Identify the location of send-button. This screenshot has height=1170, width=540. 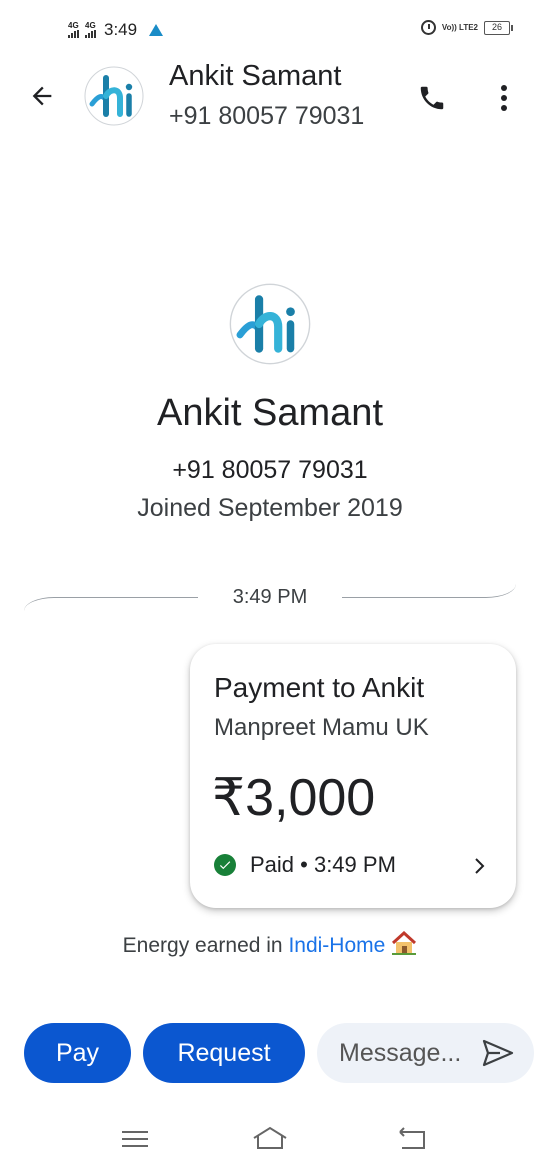
(498, 1053).